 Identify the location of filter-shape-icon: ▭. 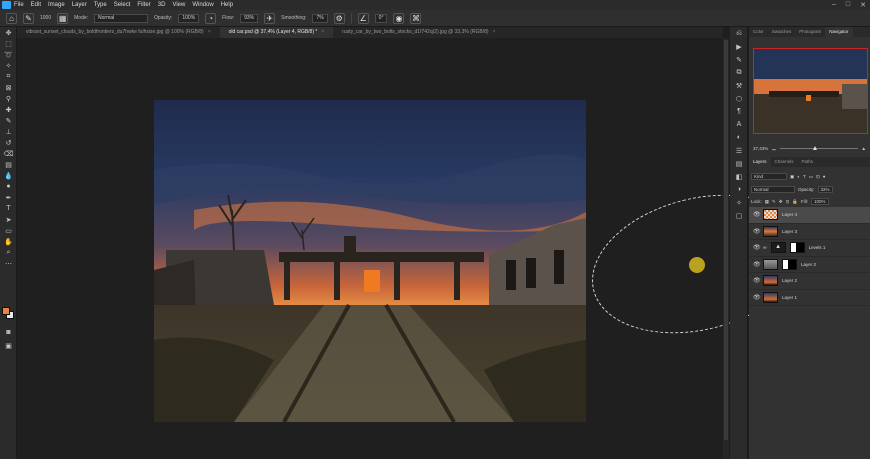
(811, 177).